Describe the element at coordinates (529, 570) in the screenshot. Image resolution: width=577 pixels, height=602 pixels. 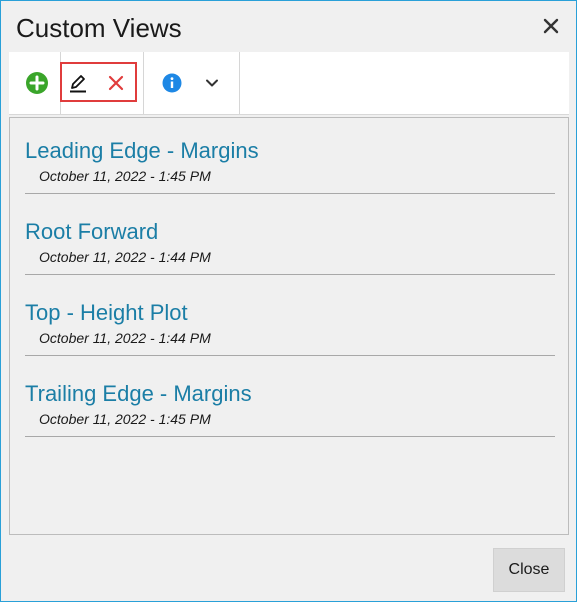
I see `close-button: Close` at that location.